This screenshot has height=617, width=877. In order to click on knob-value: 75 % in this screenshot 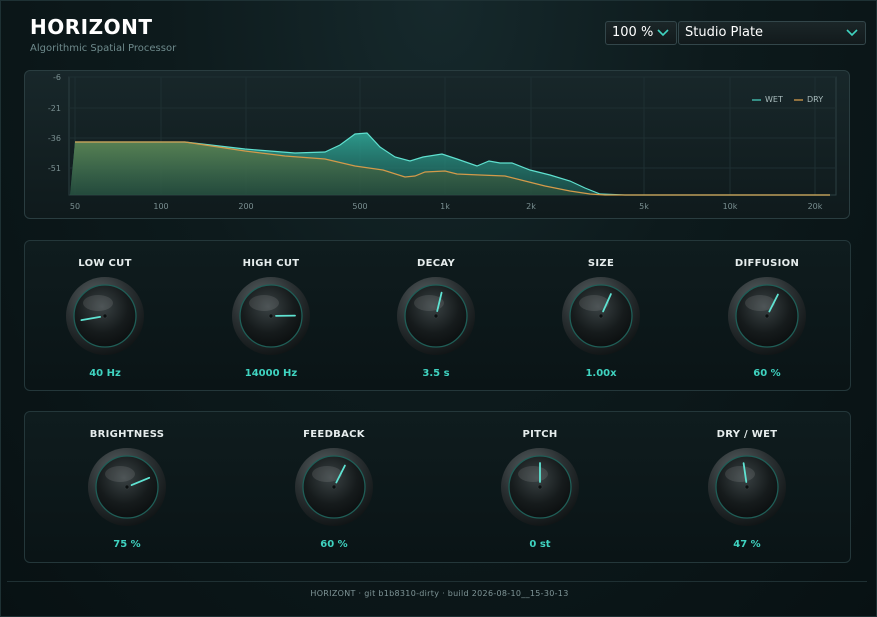, I will do `click(127, 544)`.